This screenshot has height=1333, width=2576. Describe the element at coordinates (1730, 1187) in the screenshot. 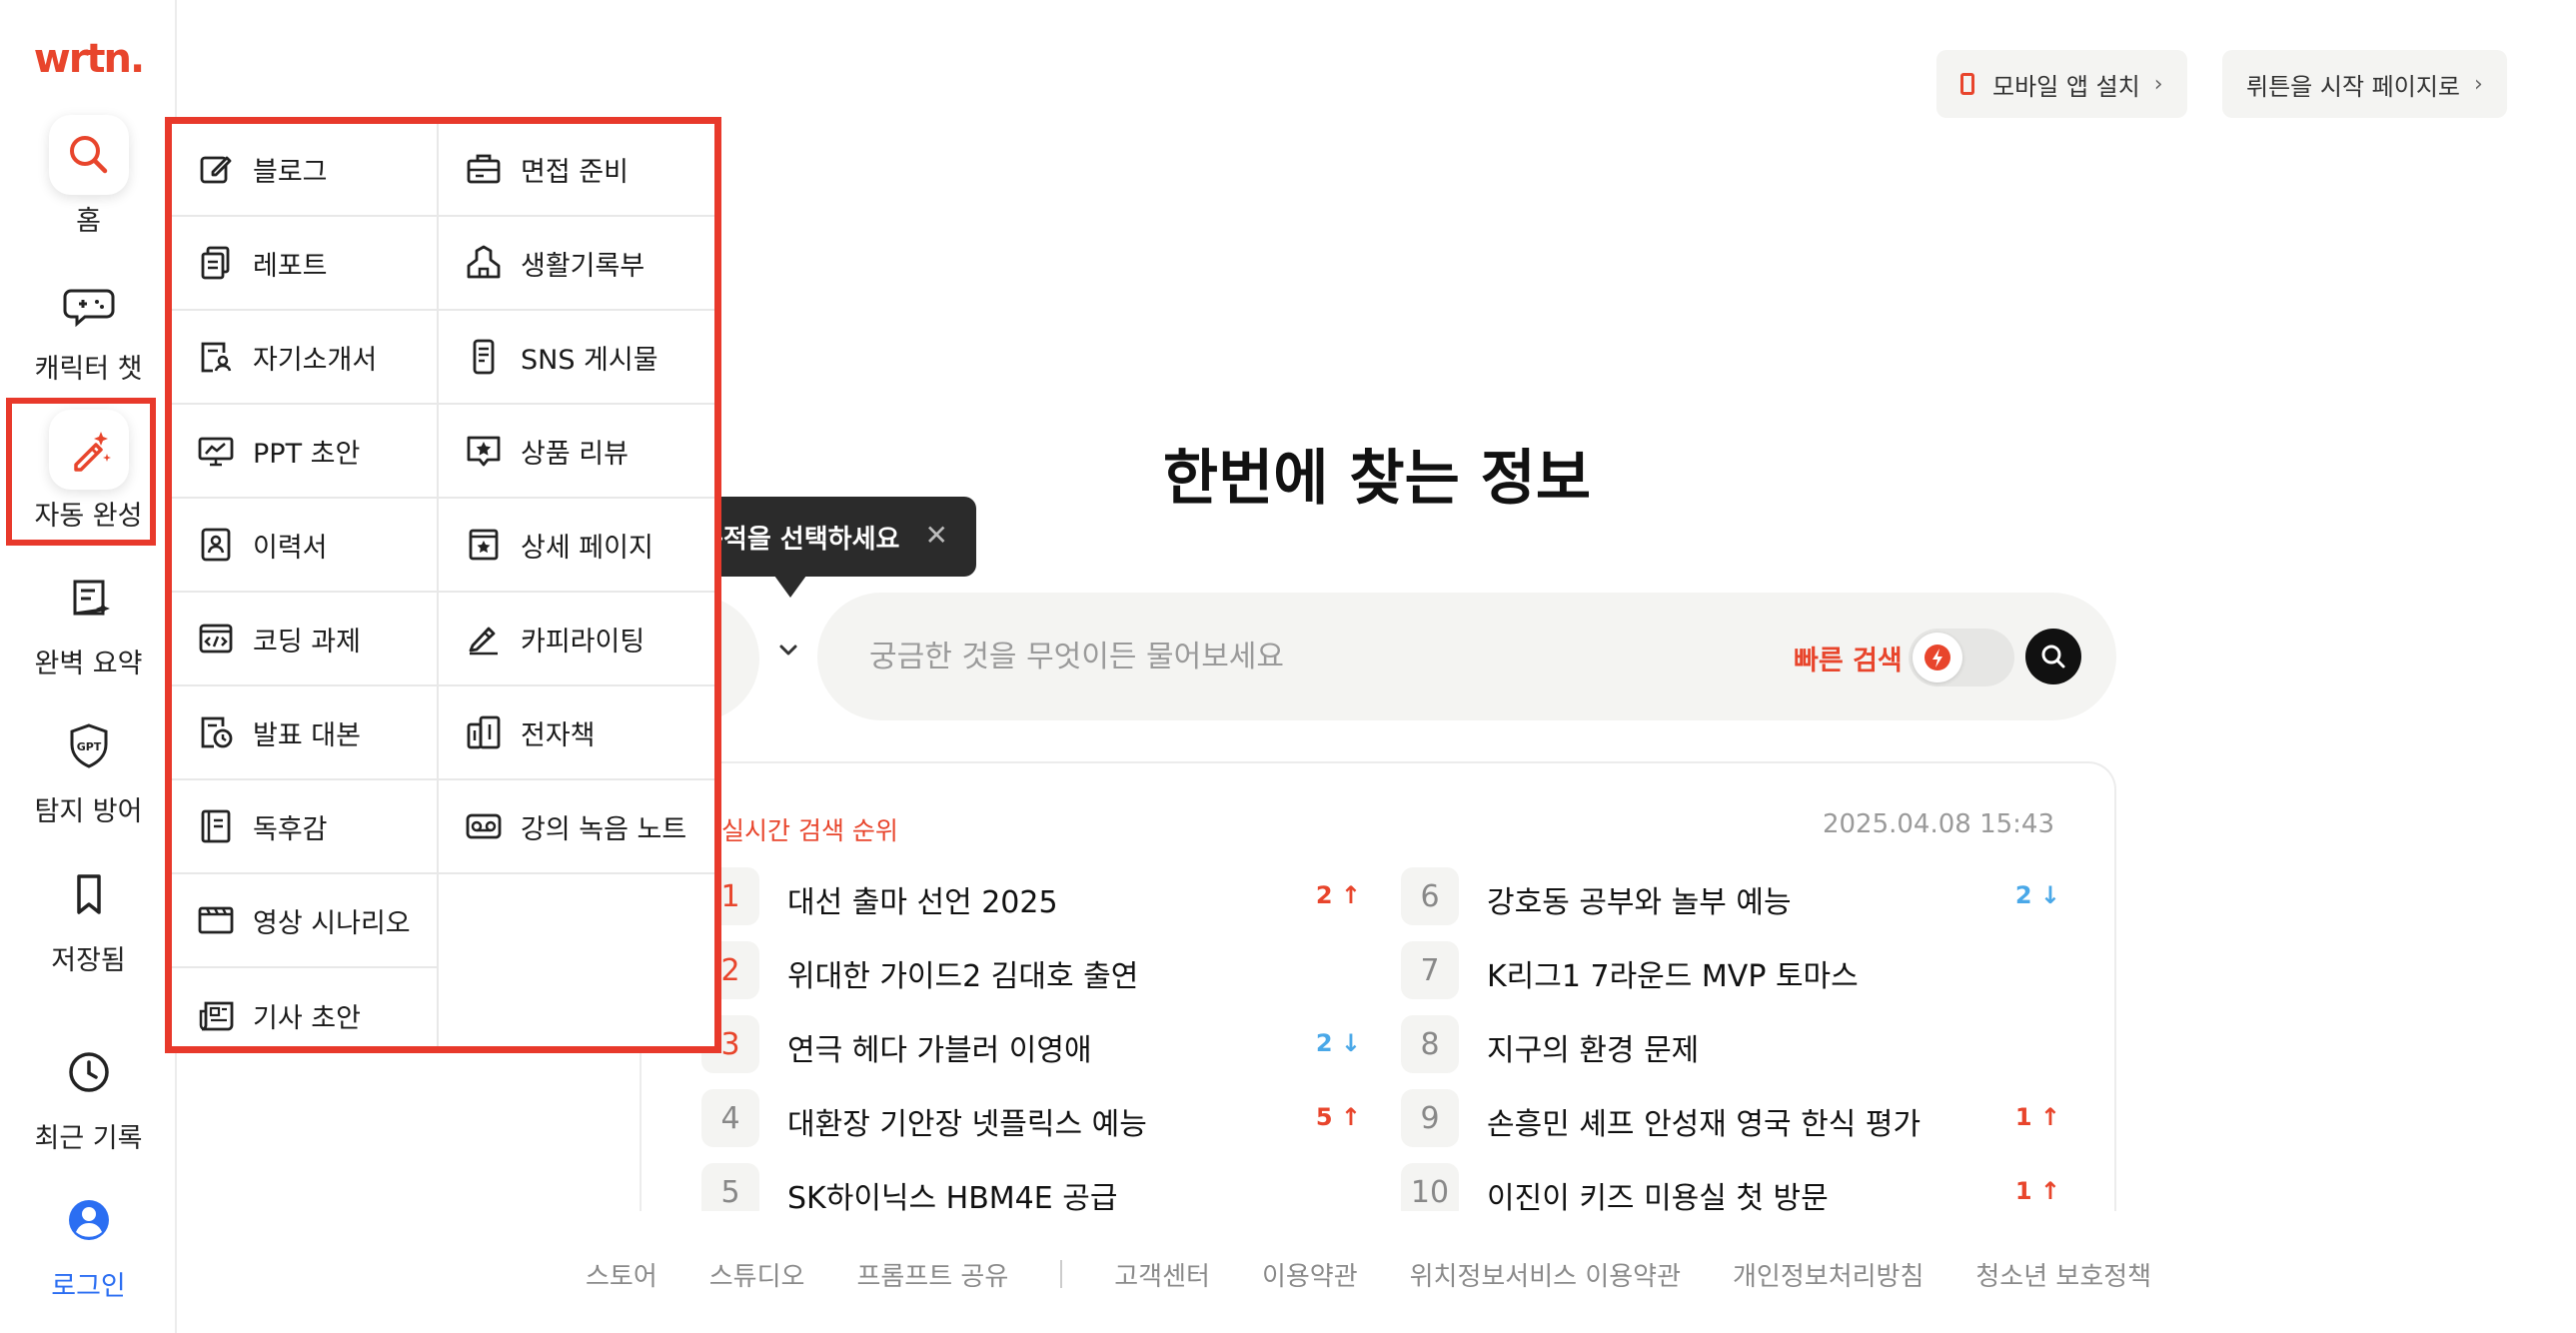

I see `trending-item: 10 이진이 키즈 미용실 첫 방문 1 ↑` at that location.